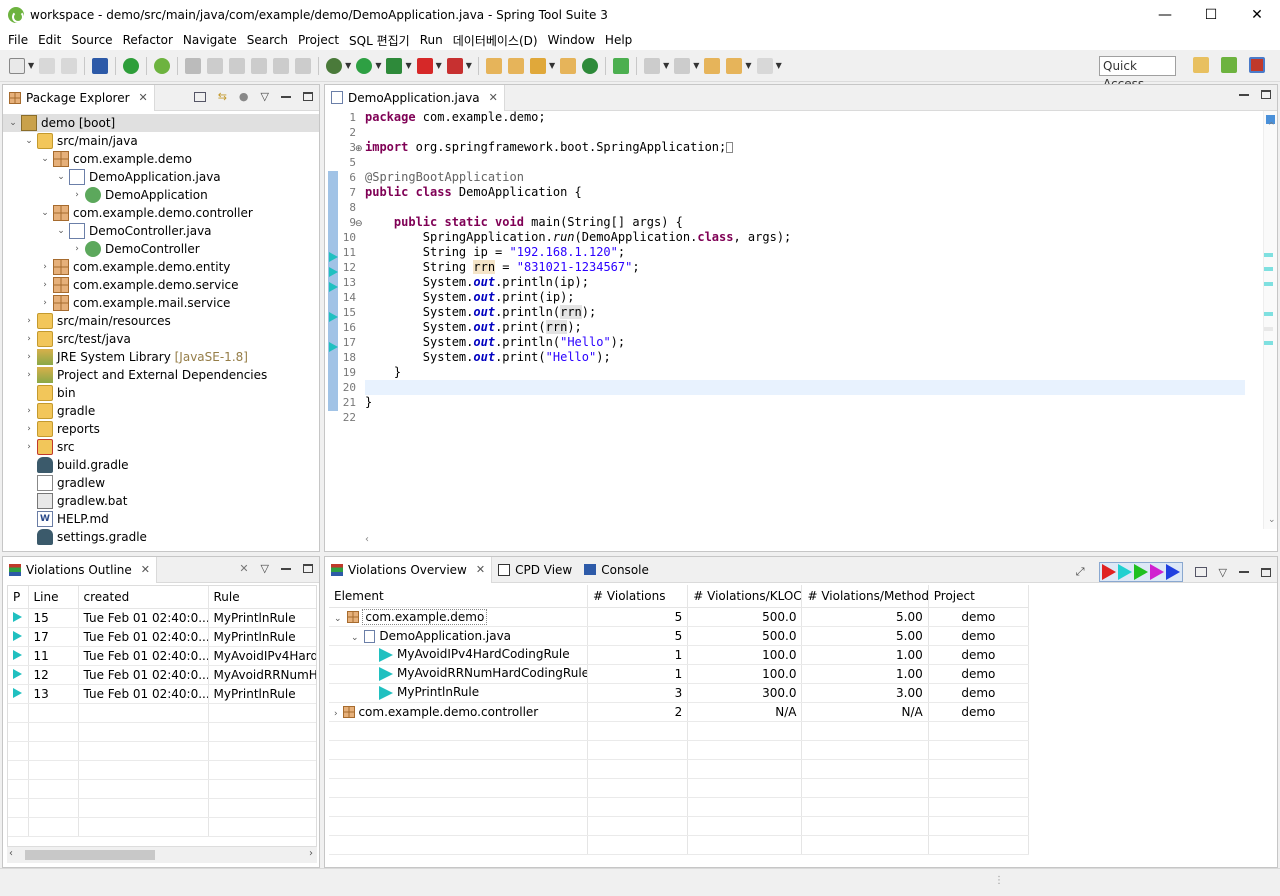 The width and height of the screenshot is (1280, 896). I want to click on menu-project: Project, so click(318, 40).